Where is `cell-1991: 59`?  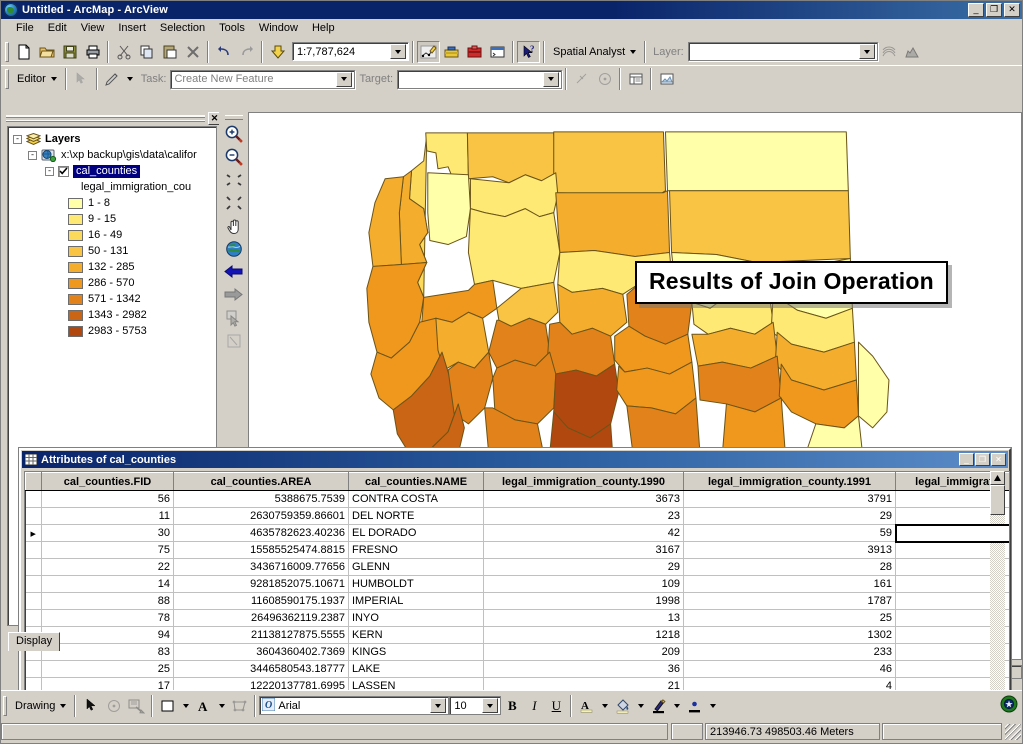
cell-1991: 59 is located at coordinates (789, 533).